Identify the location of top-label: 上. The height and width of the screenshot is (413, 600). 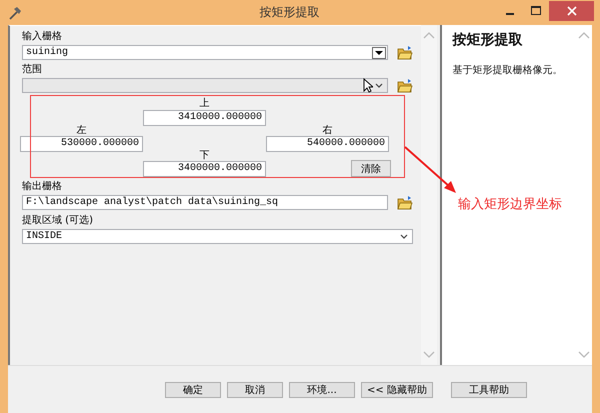
(205, 103).